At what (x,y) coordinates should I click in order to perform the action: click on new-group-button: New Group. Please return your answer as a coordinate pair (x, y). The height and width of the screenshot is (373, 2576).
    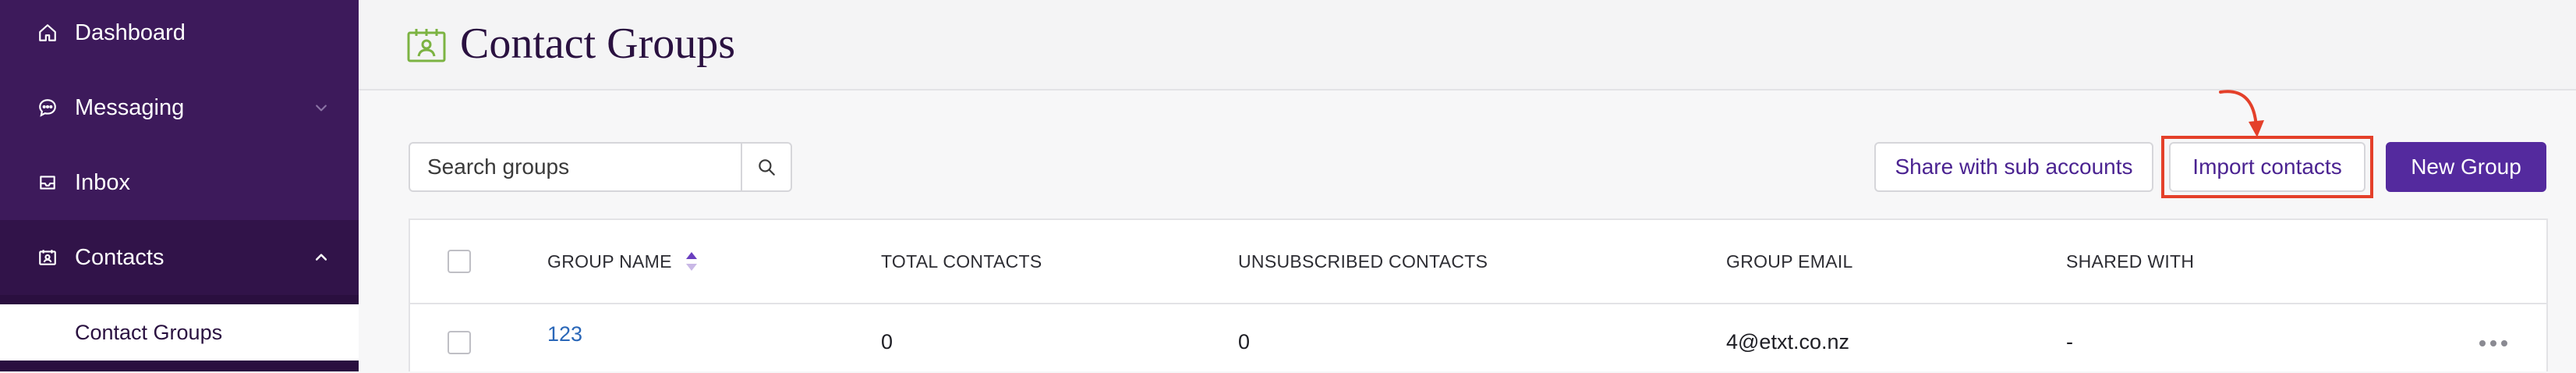
    Looking at the image, I should click on (2466, 167).